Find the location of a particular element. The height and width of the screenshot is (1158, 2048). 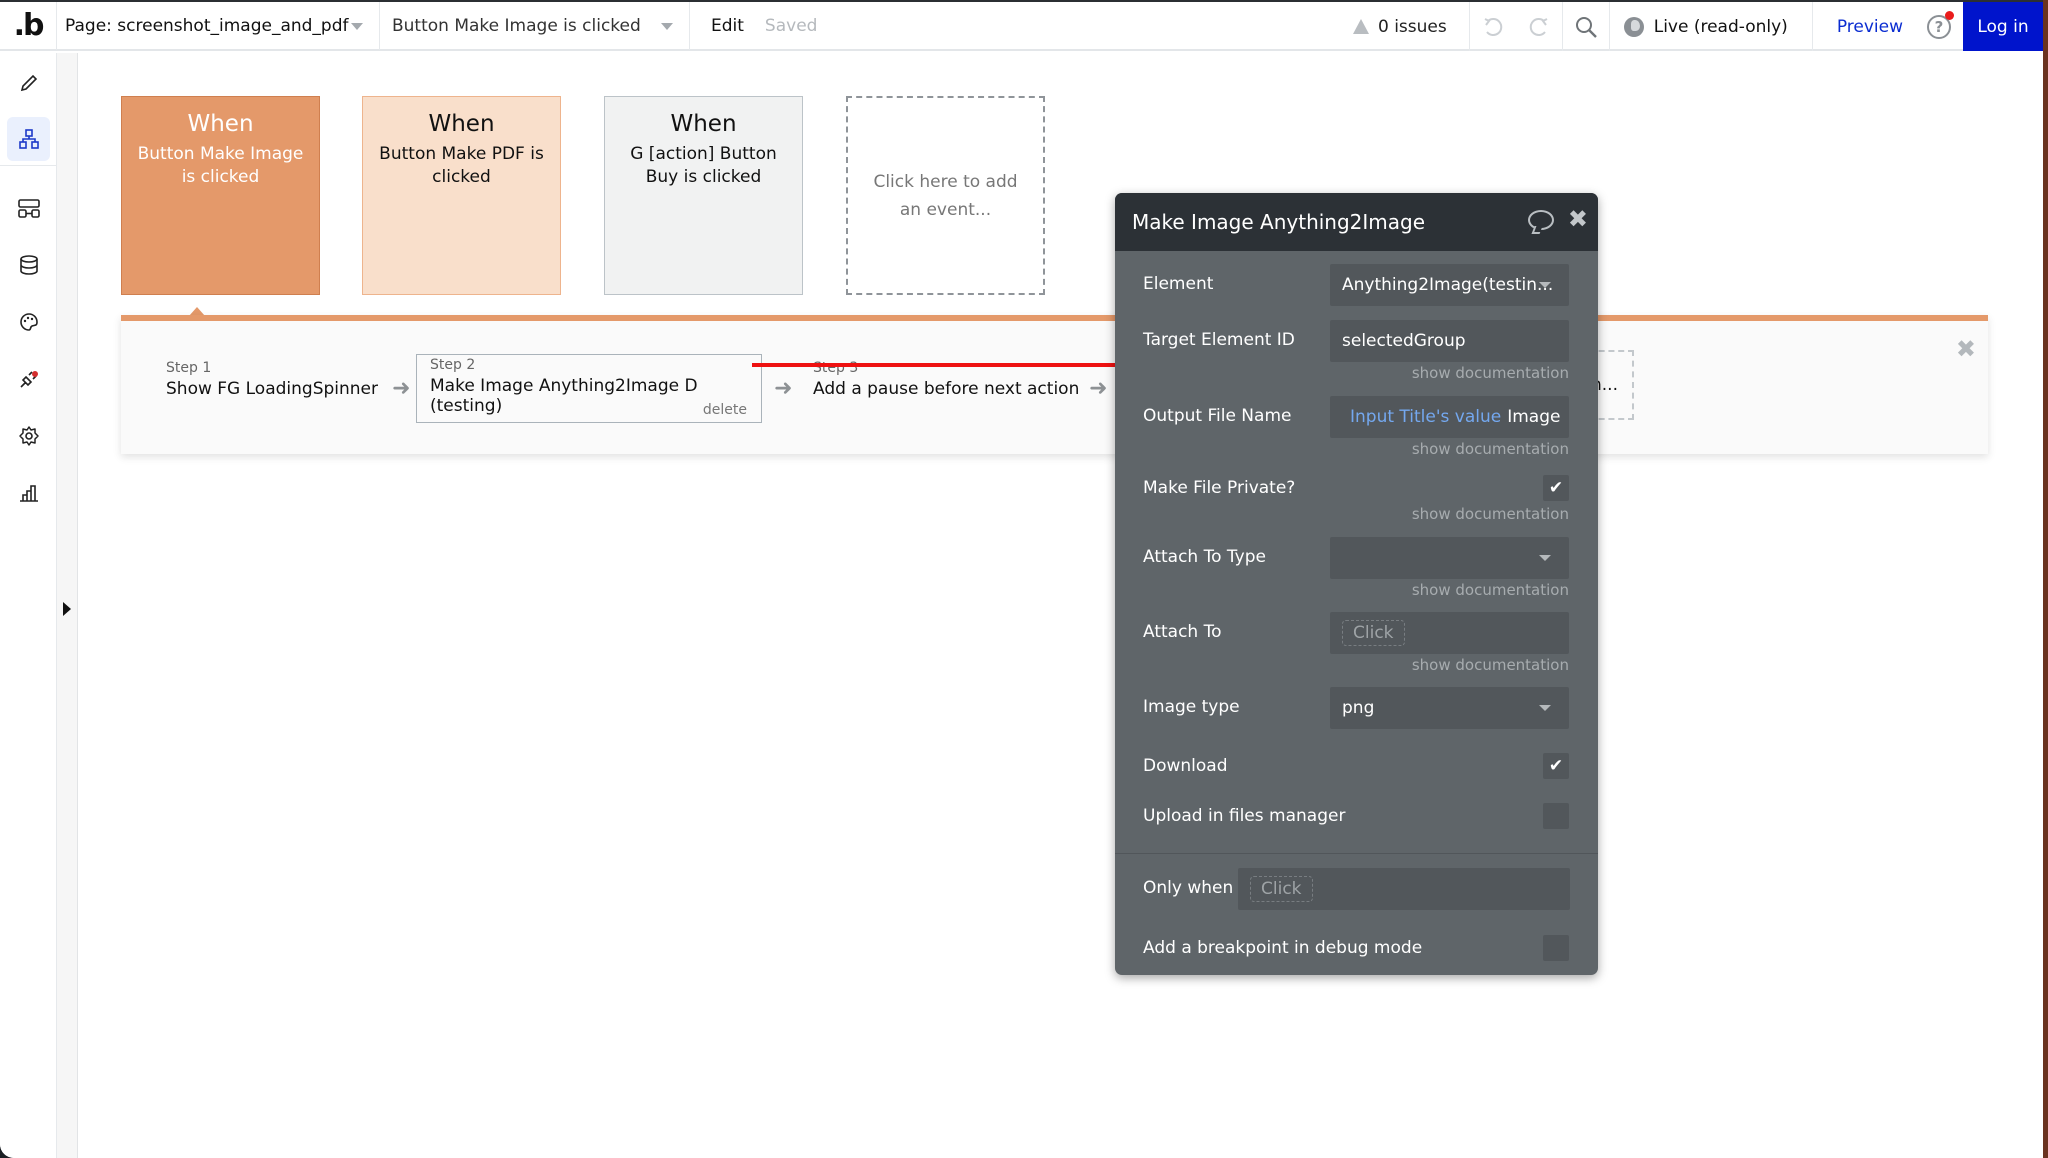

delete-step-link: delete is located at coordinates (725, 410).